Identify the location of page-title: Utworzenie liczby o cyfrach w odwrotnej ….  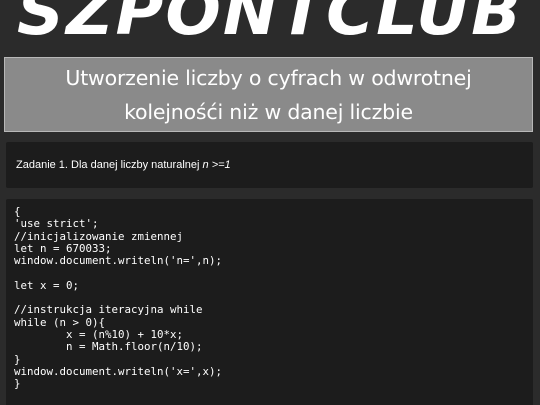
(268, 94).